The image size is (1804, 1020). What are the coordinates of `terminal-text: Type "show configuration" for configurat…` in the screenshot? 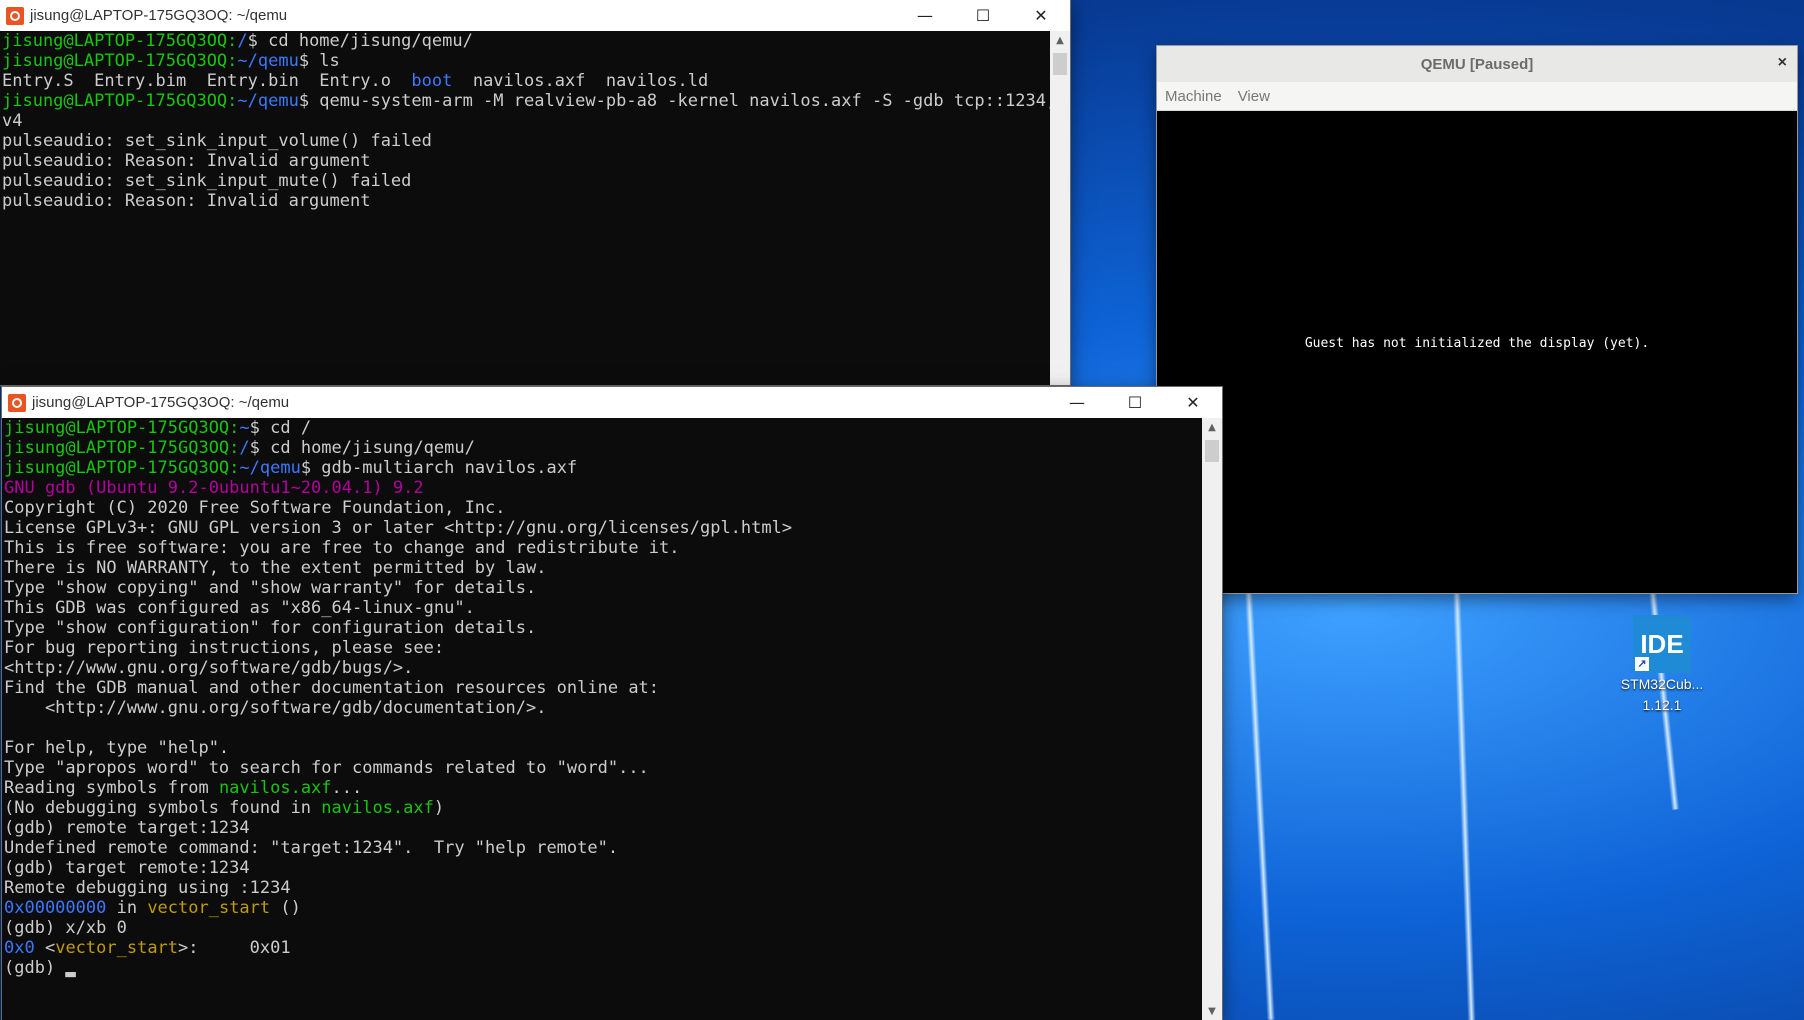 It's located at (270, 628).